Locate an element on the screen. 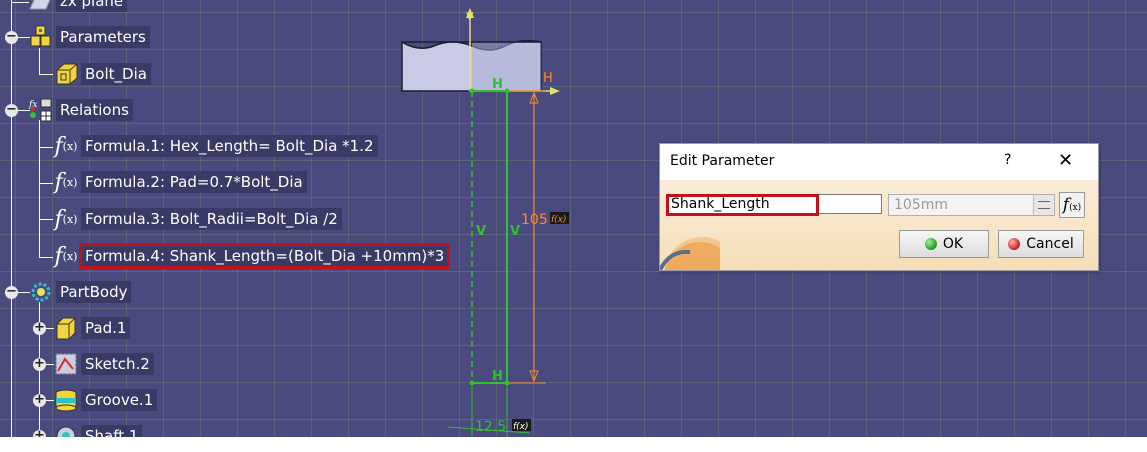 The width and height of the screenshot is (1147, 452). sketch-icon is located at coordinates (66, 364).